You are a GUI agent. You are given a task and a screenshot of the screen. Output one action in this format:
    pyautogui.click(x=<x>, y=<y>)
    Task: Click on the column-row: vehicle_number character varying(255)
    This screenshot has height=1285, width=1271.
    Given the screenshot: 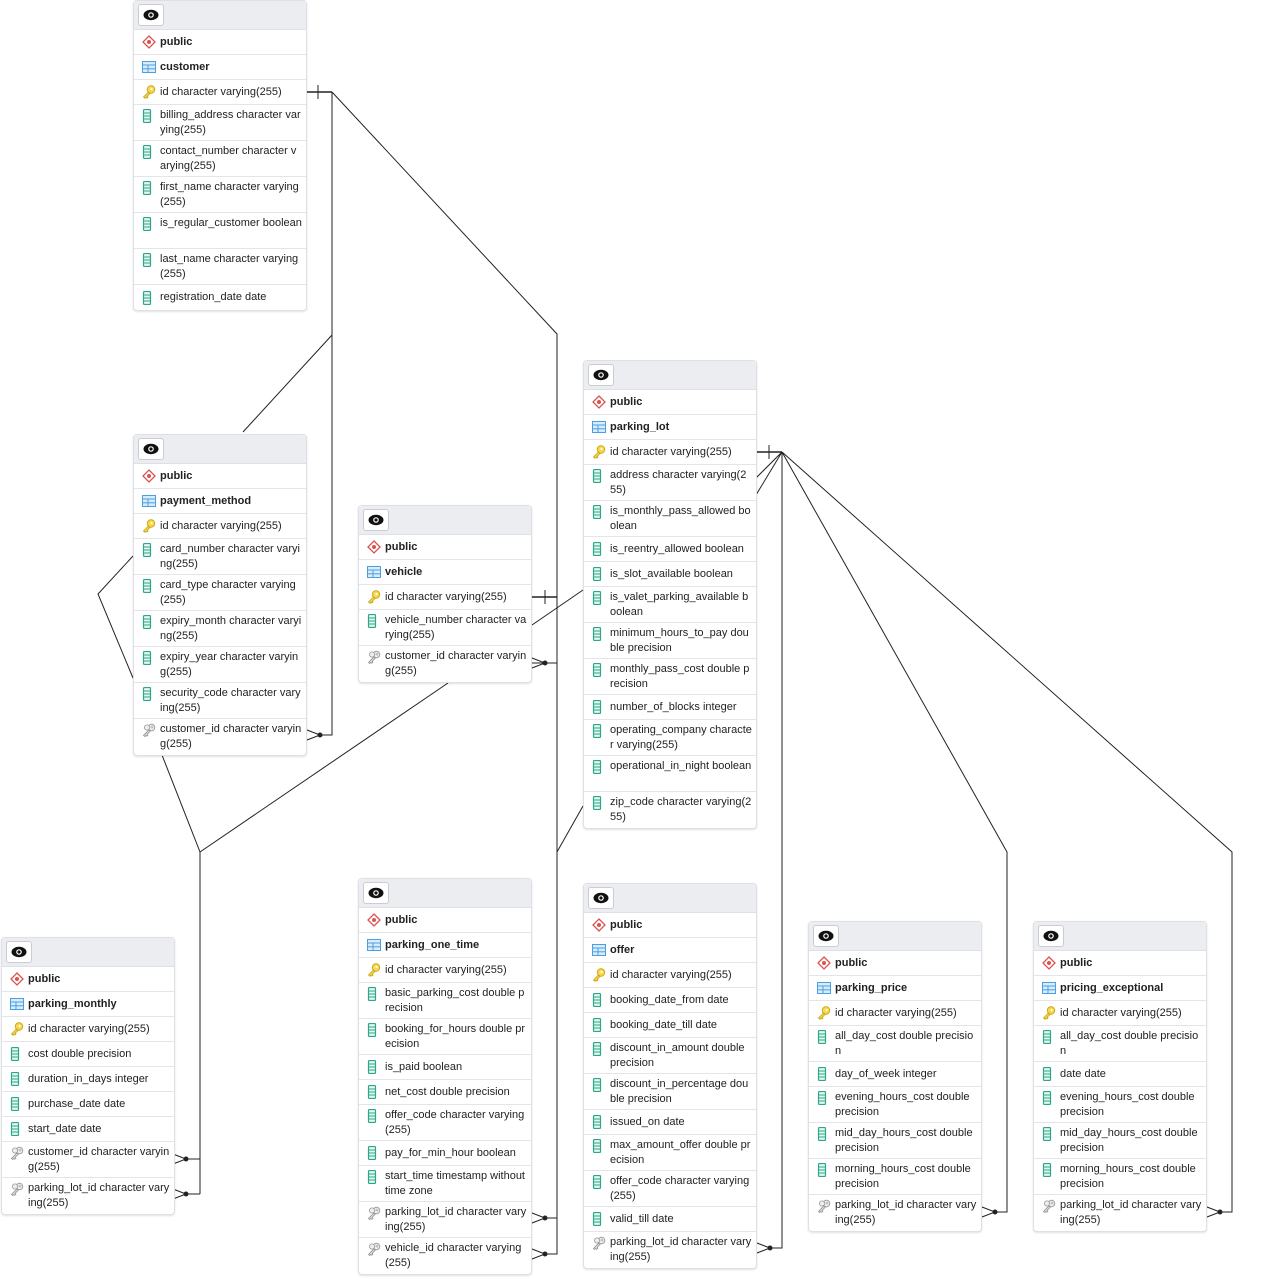 What is the action you would take?
    pyautogui.click(x=445, y=628)
    